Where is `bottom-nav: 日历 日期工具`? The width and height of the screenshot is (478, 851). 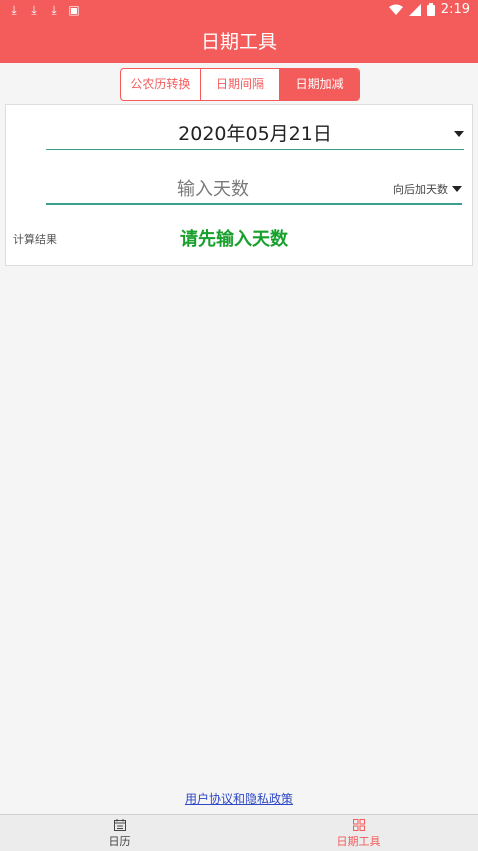
bottom-nav: 日历 日期工具 is located at coordinates (239, 832).